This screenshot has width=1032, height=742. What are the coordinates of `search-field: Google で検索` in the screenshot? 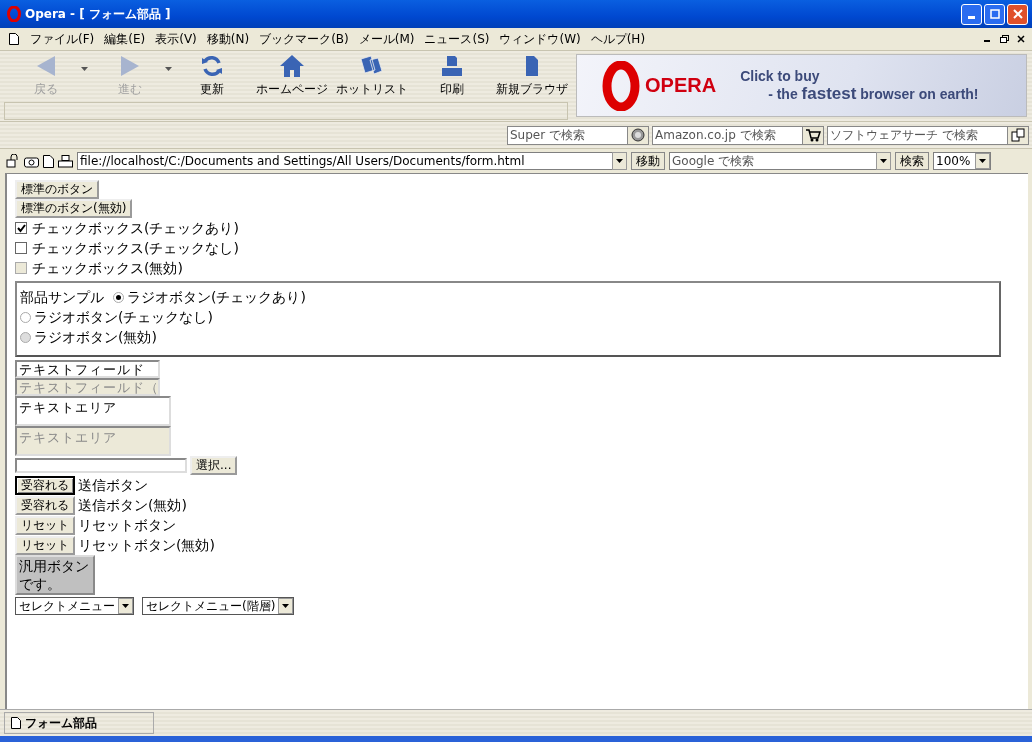 It's located at (772, 161).